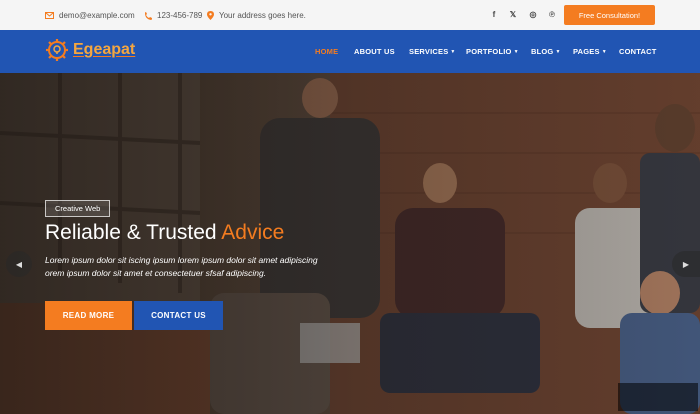 The image size is (700, 414). Describe the element at coordinates (552, 15) in the screenshot. I see `pinterest-icon: ℗` at that location.